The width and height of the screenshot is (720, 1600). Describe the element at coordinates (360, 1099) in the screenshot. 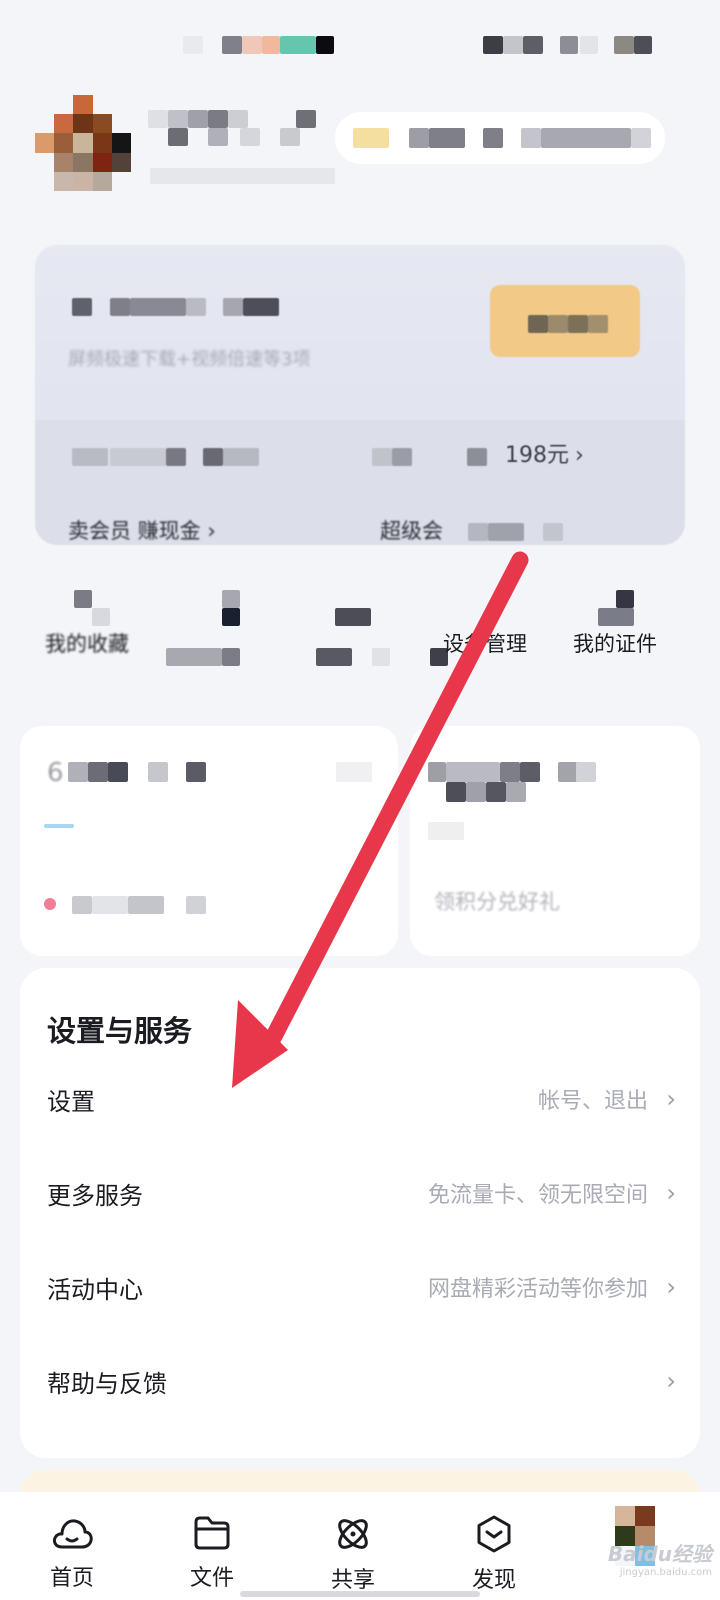

I see `settings-row-settings: 设置 帐号、退出 ›` at that location.